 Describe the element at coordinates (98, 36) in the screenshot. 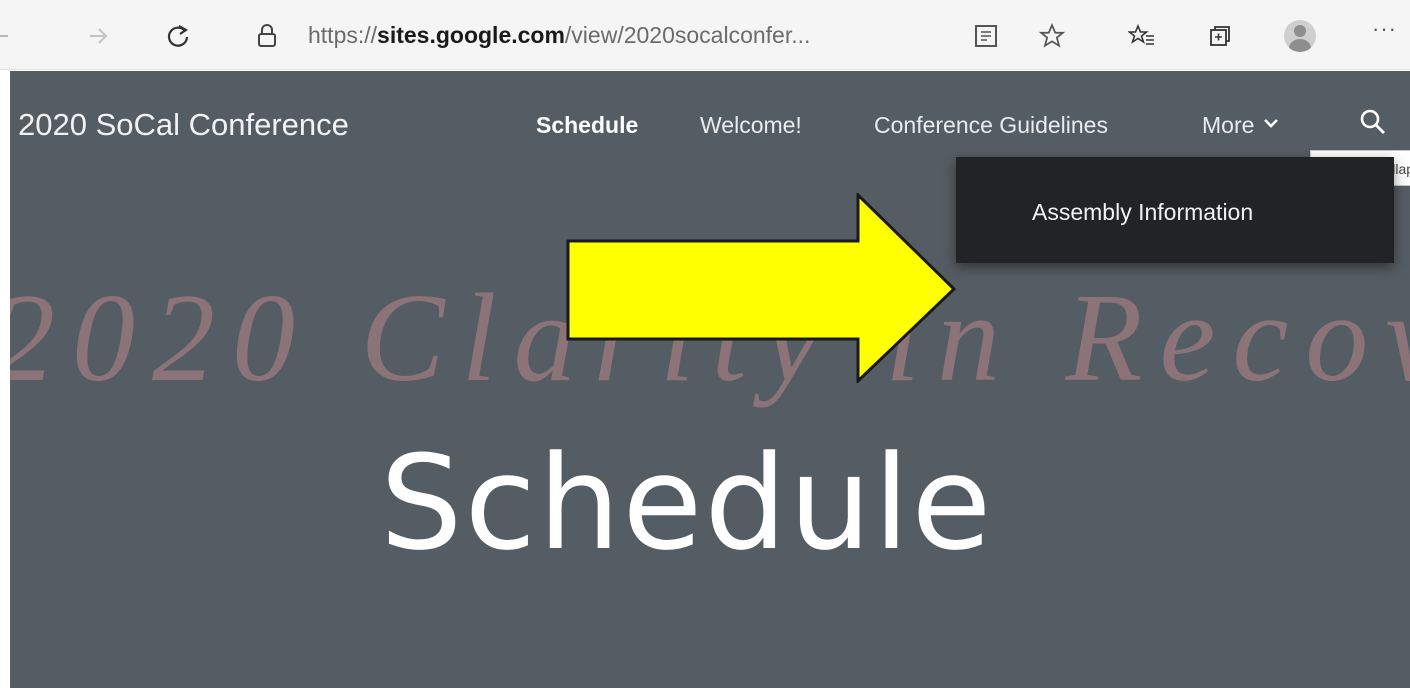

I see `arrow-right-icon` at that location.